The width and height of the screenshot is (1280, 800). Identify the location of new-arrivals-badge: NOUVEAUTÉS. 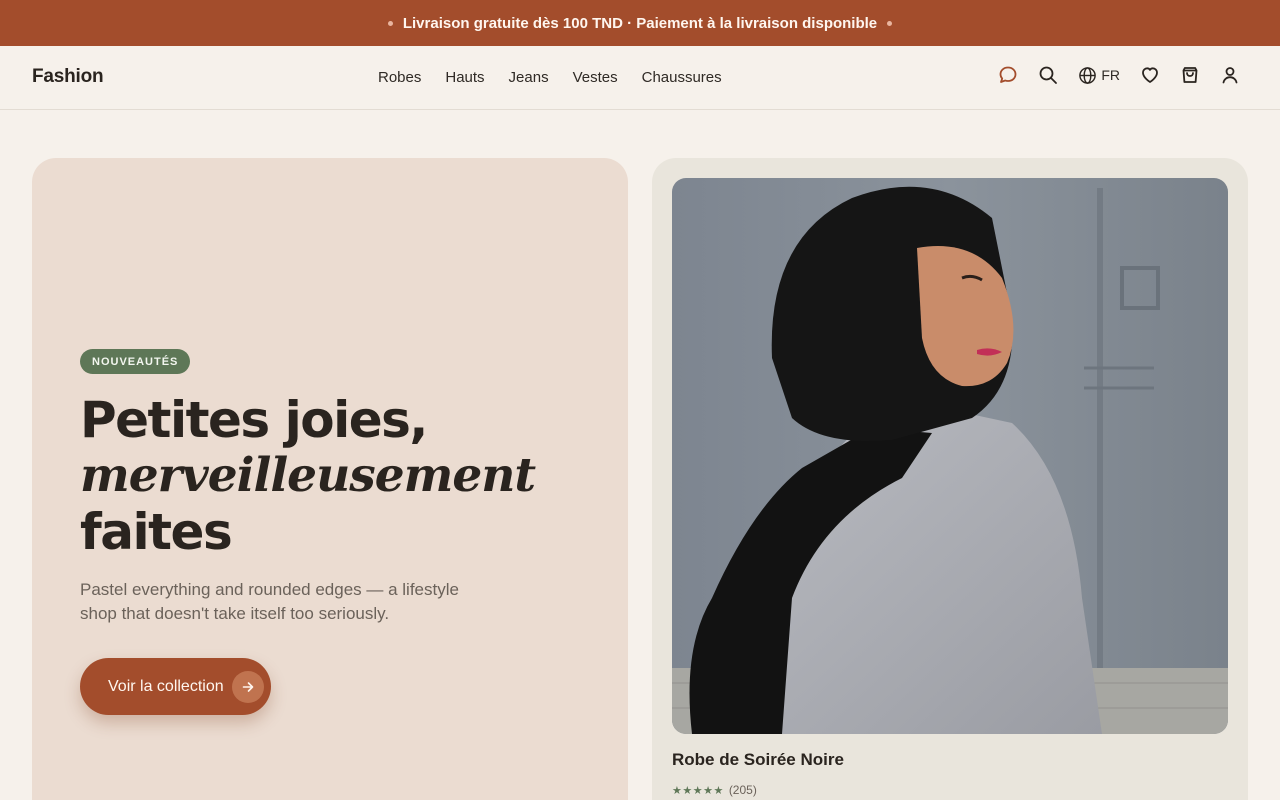
(135, 361).